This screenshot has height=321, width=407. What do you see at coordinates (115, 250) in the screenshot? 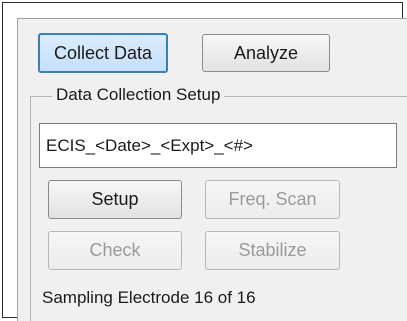
I see `check-button: Check` at bounding box center [115, 250].